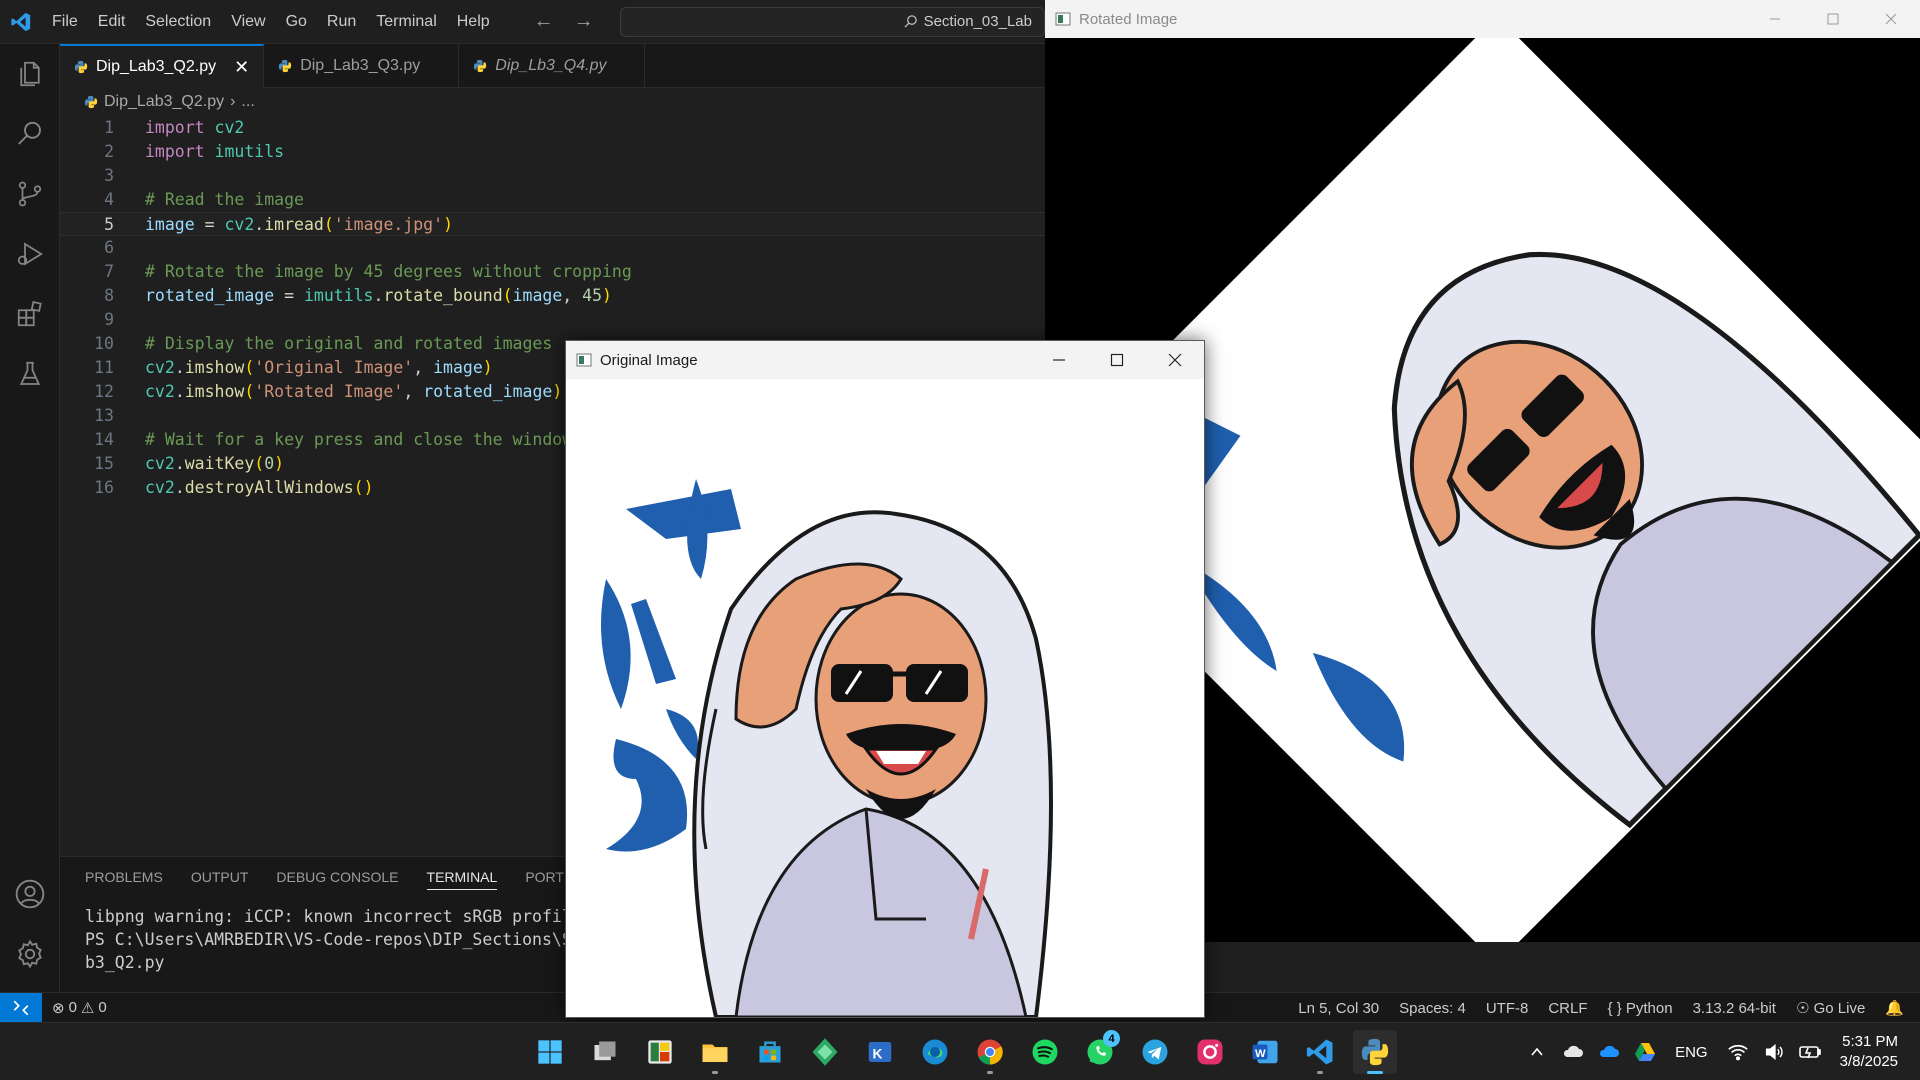 The width and height of the screenshot is (1920, 1080). What do you see at coordinates (832, 21) in the screenshot?
I see `command-center: Section_03_Lab` at bounding box center [832, 21].